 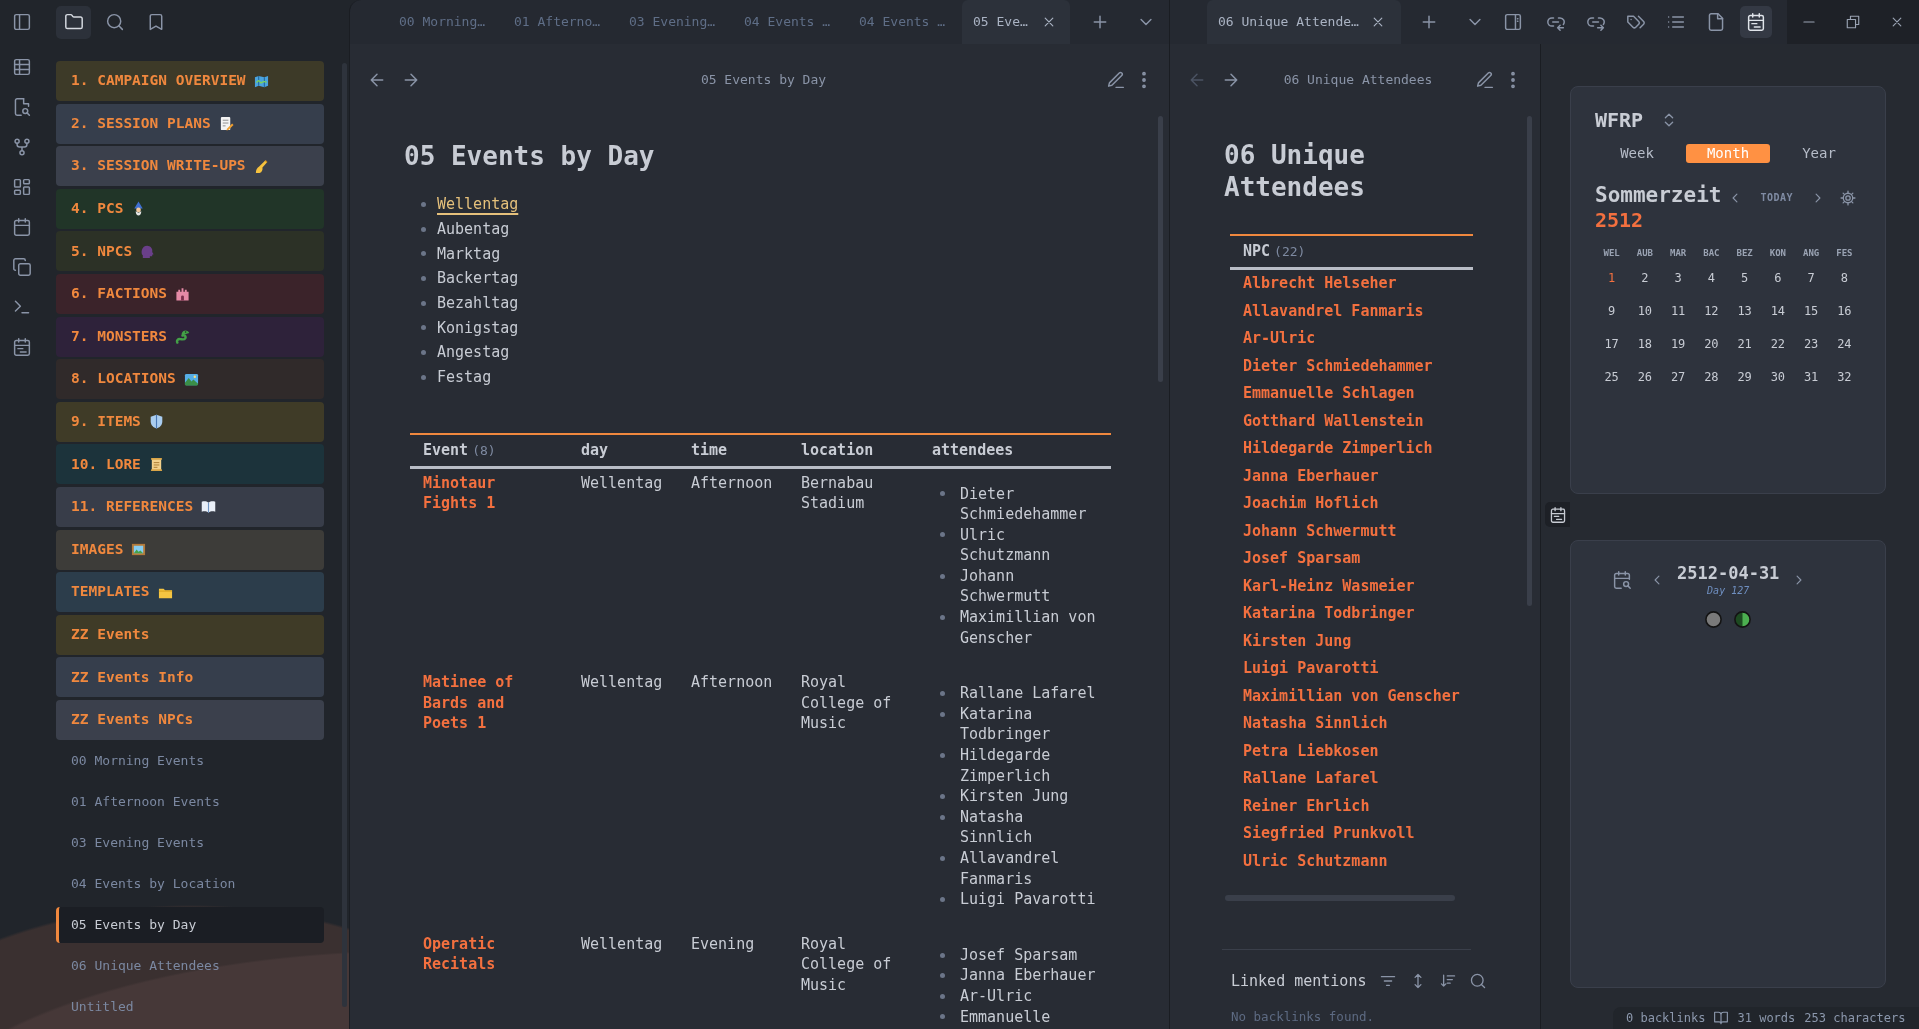 I want to click on column-header: day, so click(x=595, y=450).